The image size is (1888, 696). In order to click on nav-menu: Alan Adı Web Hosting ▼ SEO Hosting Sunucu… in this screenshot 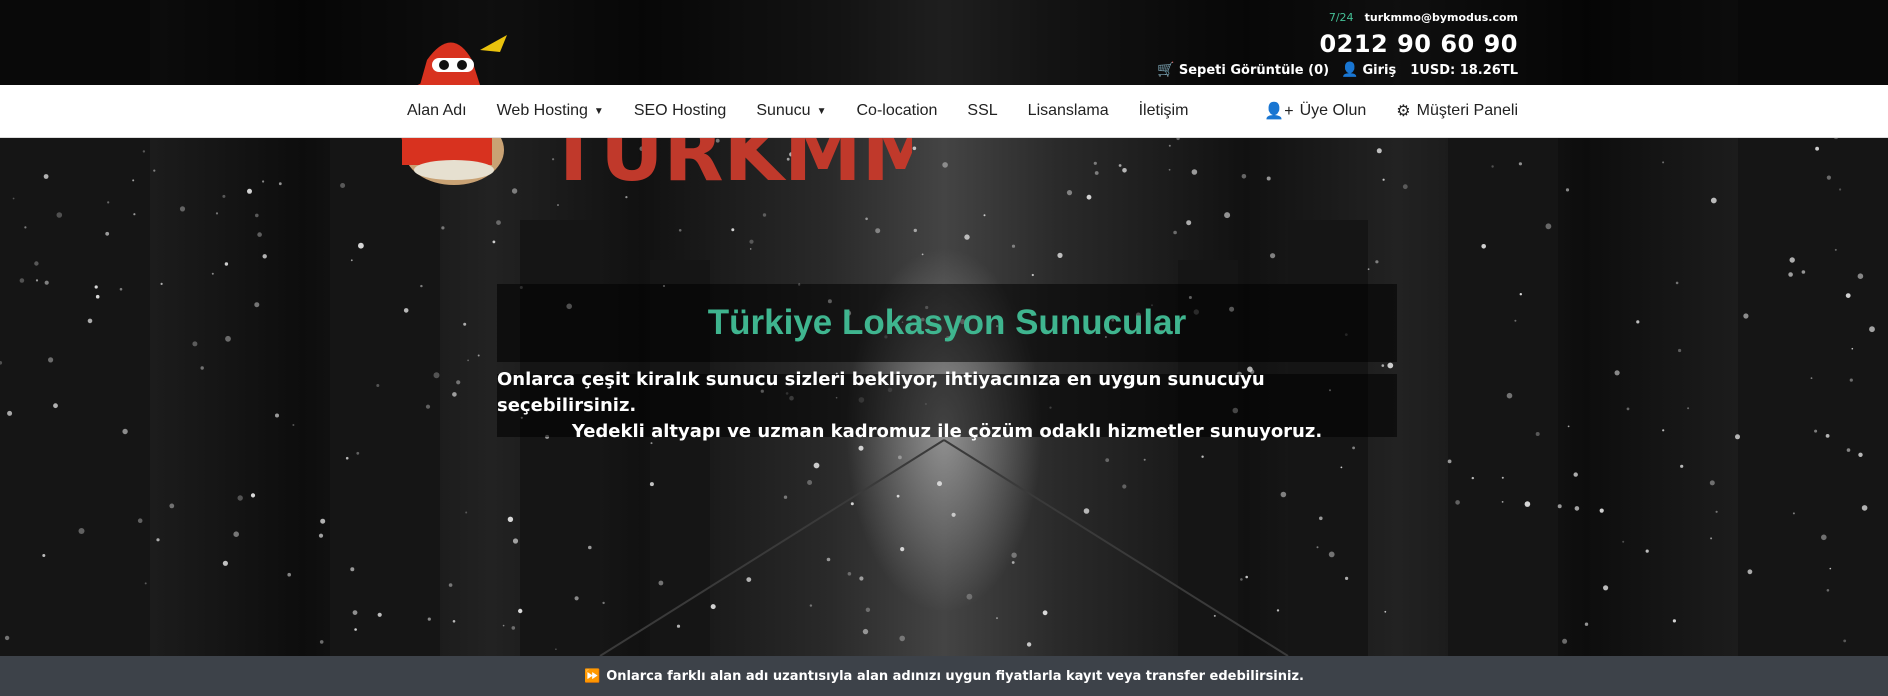, I will do `click(812, 111)`.